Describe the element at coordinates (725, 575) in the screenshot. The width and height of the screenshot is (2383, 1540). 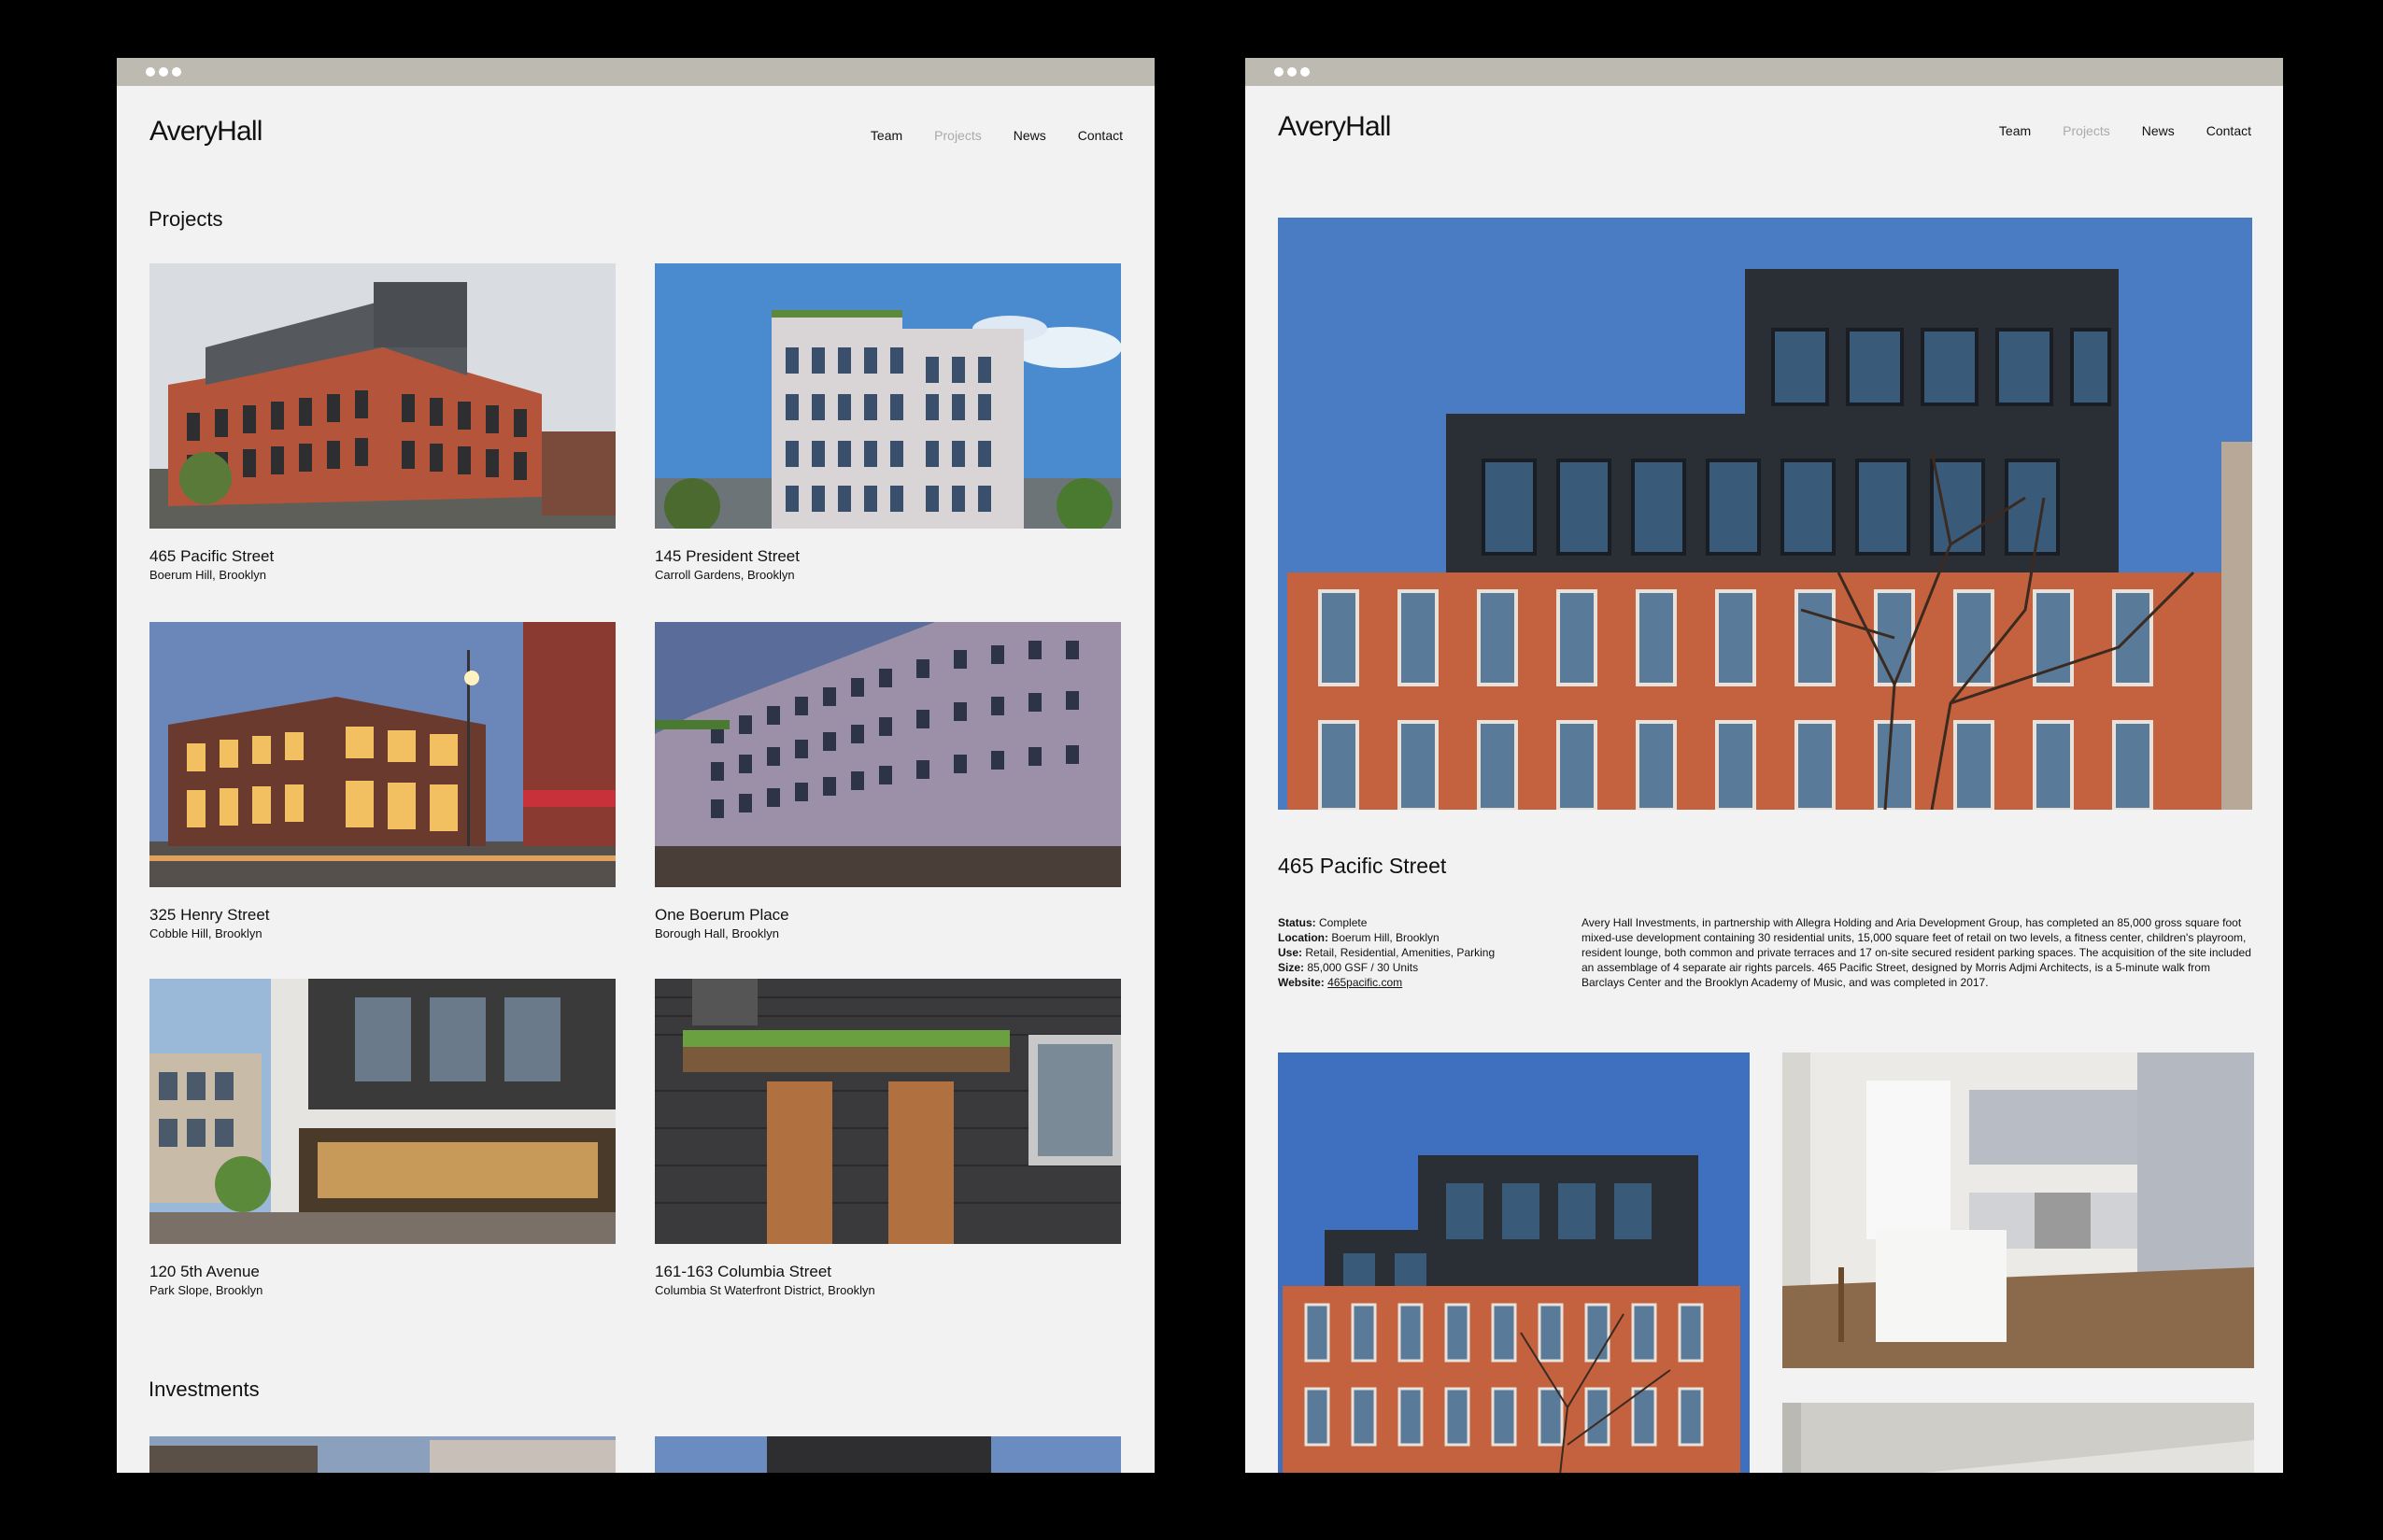
I see `project-location: Carroll Gardens, Brooklyn` at that location.